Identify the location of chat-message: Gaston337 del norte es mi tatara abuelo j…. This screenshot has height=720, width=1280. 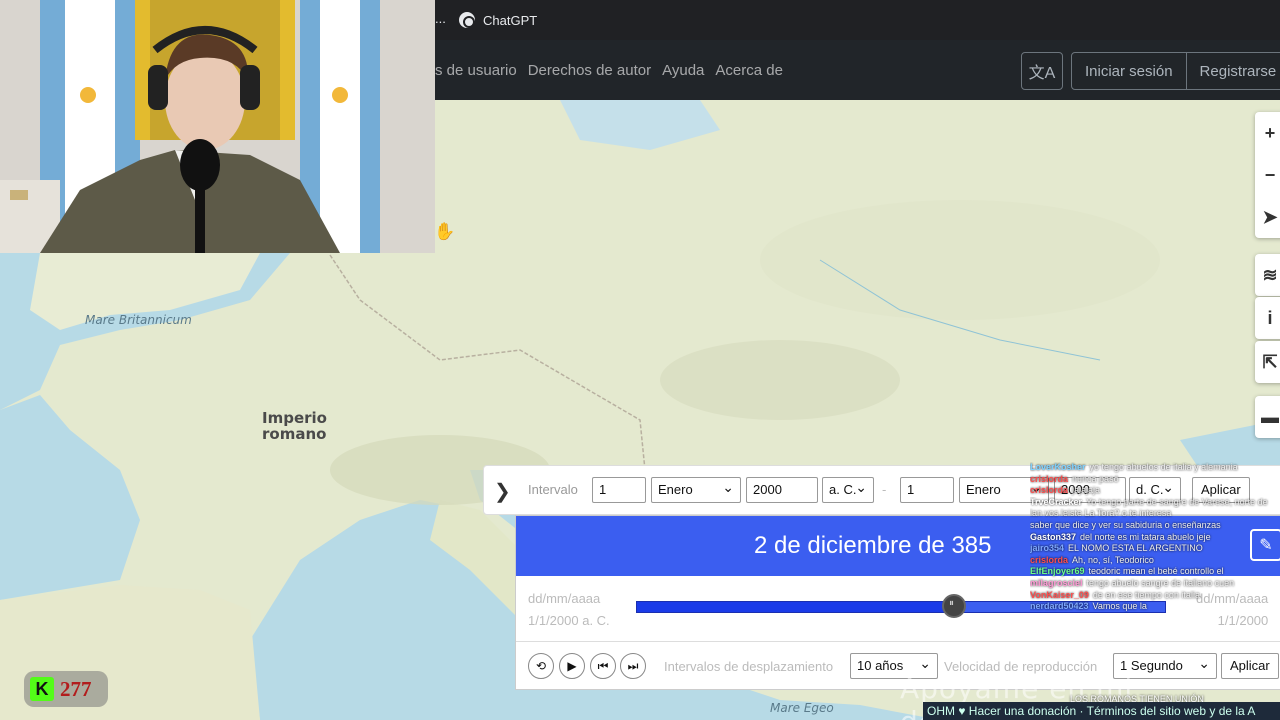
(1155, 538).